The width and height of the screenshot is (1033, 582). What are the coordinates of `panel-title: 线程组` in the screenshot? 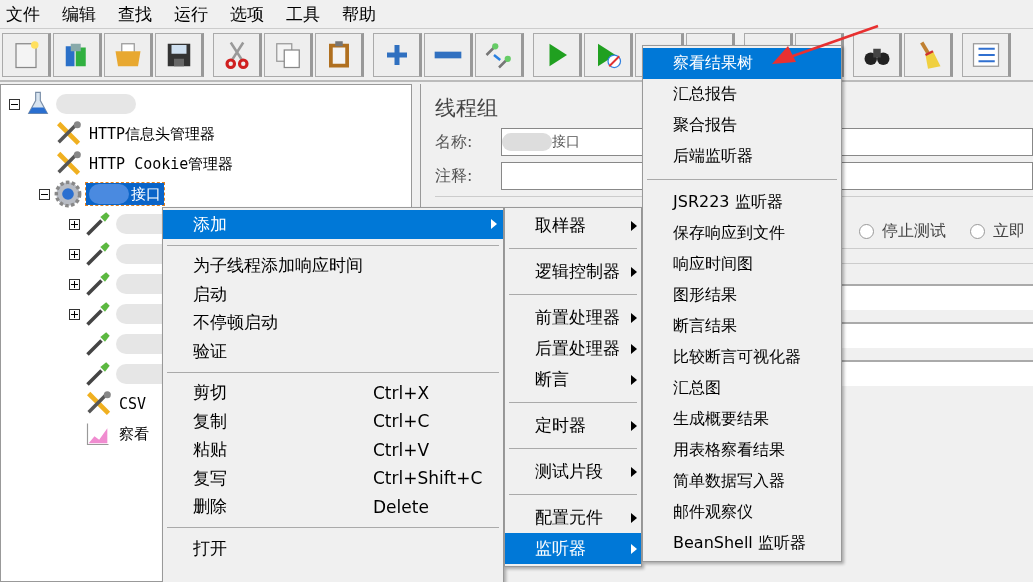 It's located at (466, 108).